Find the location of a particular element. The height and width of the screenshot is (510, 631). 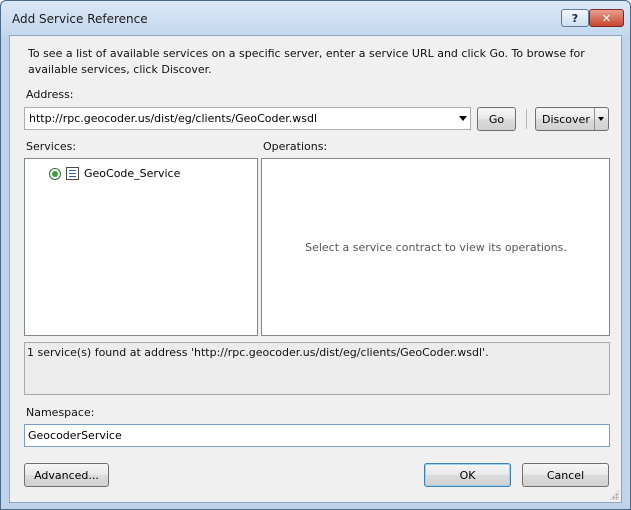

discover-dropdown is located at coordinates (601, 119).